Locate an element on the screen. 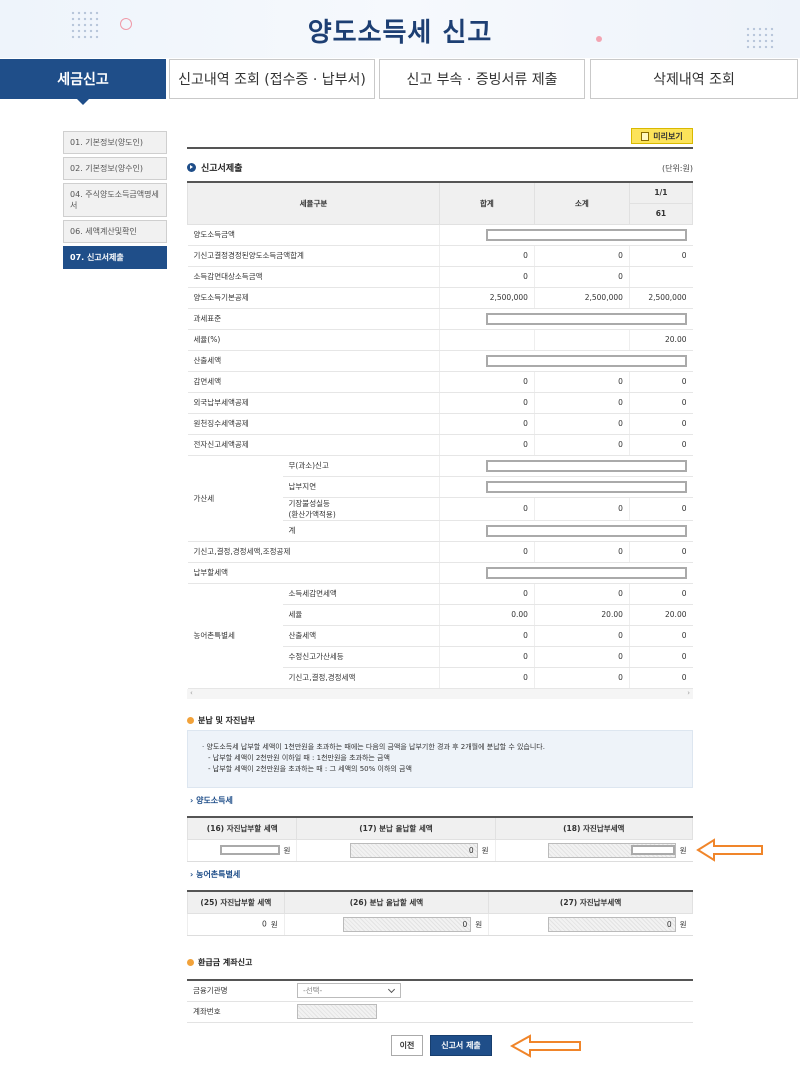 This screenshot has height=1075, width=800. value-cell: 20.00 is located at coordinates (660, 340).